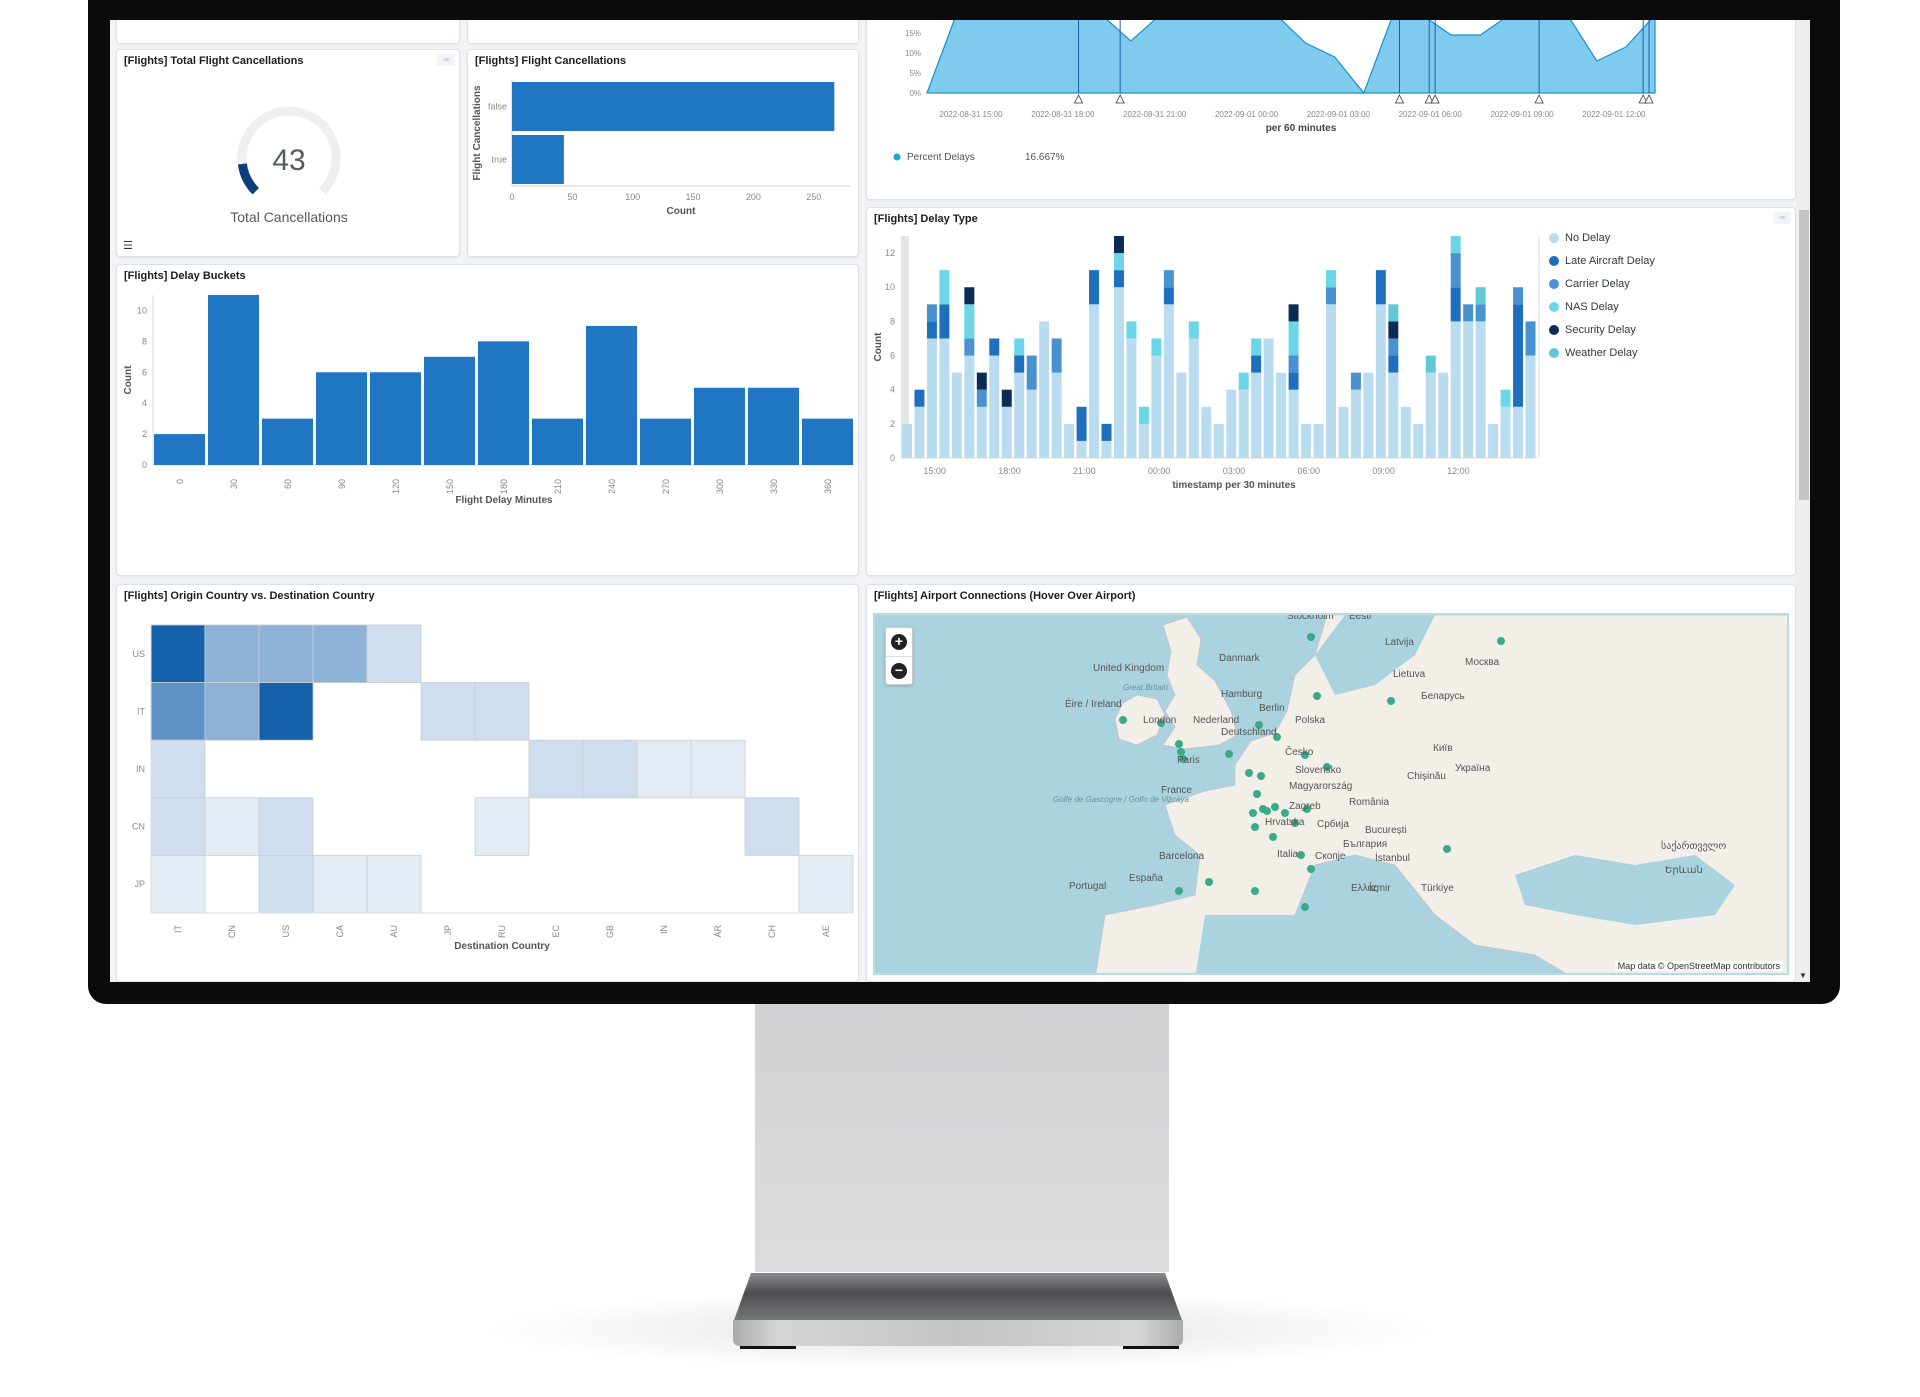 The height and width of the screenshot is (1397, 1920). Describe the element at coordinates (1592, 330) in the screenshot. I see `legend-item: Security Delay` at that location.